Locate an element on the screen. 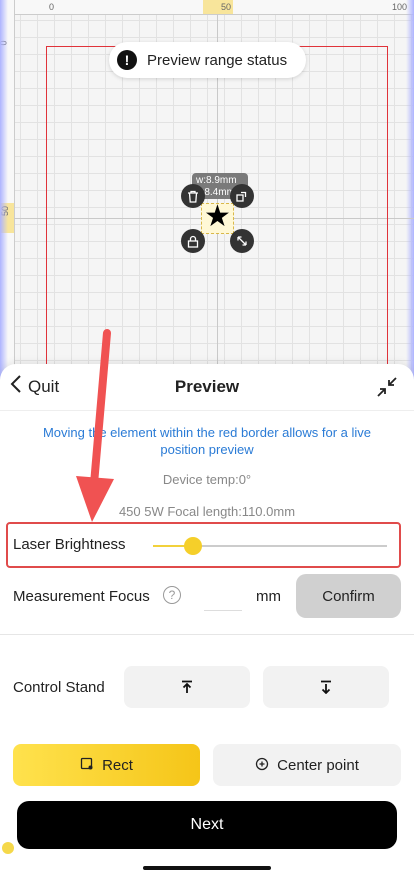 The height and width of the screenshot is (873, 414). arrow-down-icon is located at coordinates (326, 687).